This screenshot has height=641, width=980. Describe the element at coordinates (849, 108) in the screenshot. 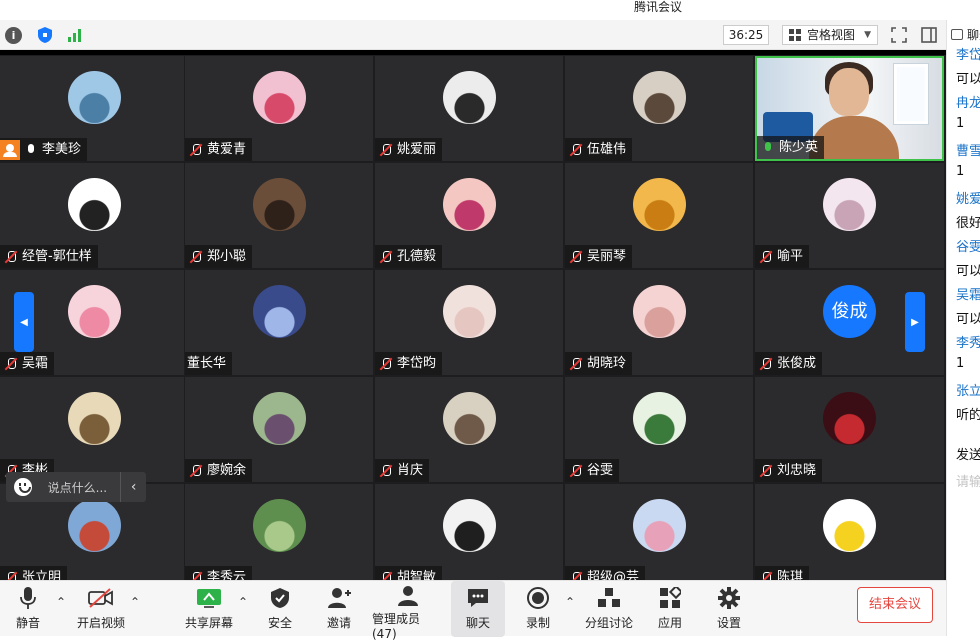

I see `participant-tile: 陈少英` at that location.